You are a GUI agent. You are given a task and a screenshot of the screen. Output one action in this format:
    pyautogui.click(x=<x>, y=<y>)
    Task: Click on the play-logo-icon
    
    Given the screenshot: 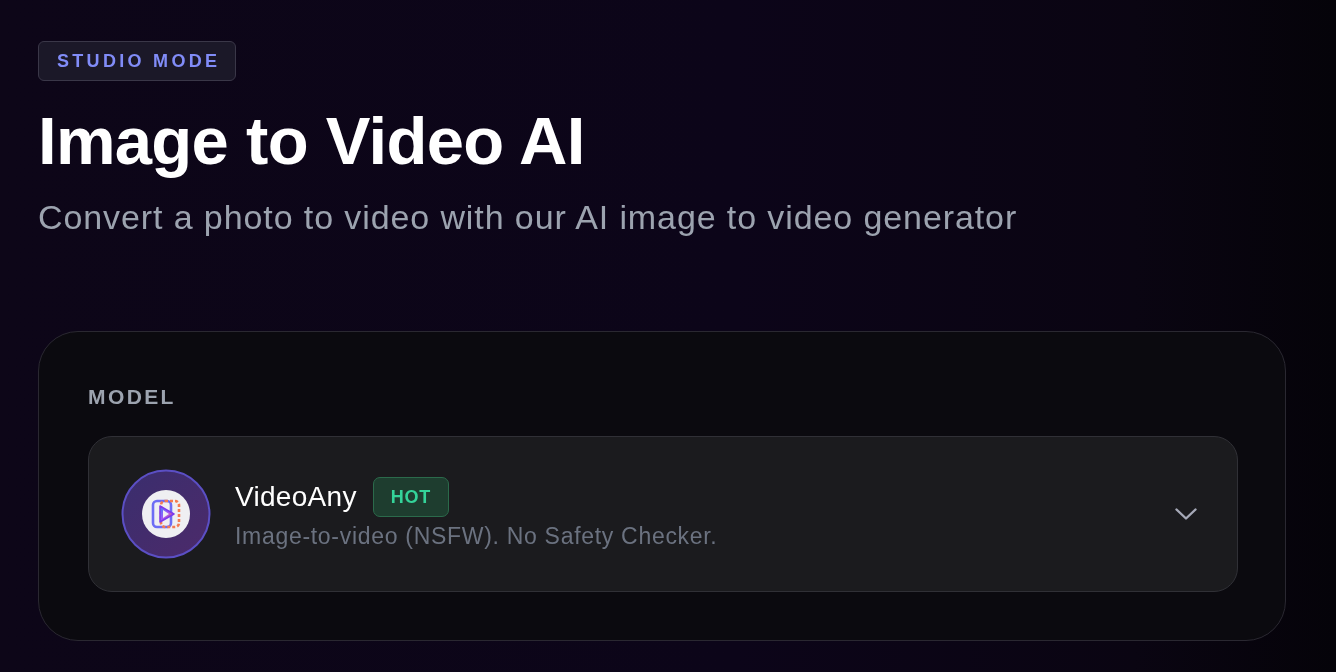 What is the action you would take?
    pyautogui.click(x=166, y=514)
    